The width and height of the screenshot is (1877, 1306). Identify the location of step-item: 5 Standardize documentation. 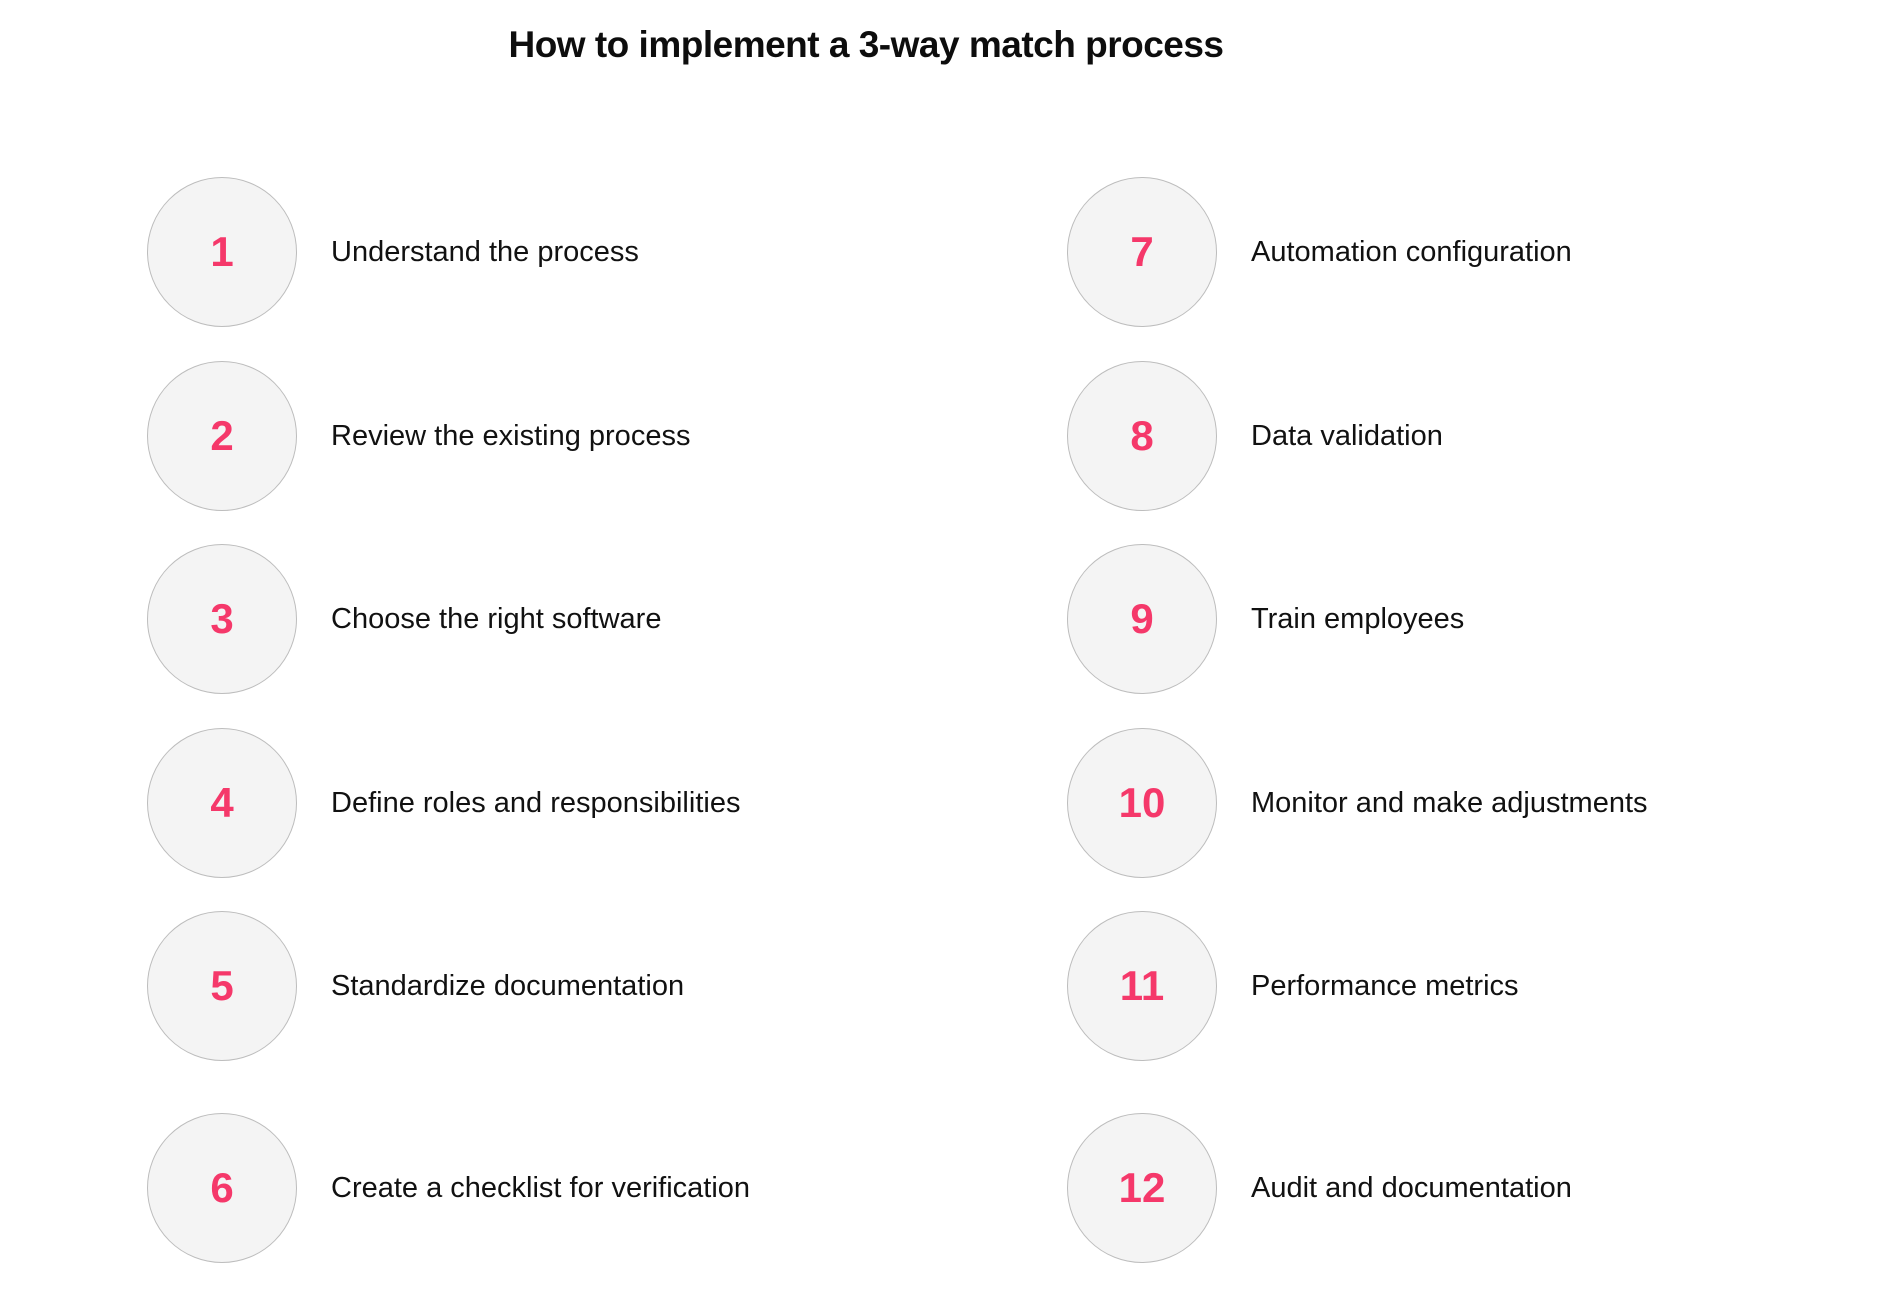
(415, 986).